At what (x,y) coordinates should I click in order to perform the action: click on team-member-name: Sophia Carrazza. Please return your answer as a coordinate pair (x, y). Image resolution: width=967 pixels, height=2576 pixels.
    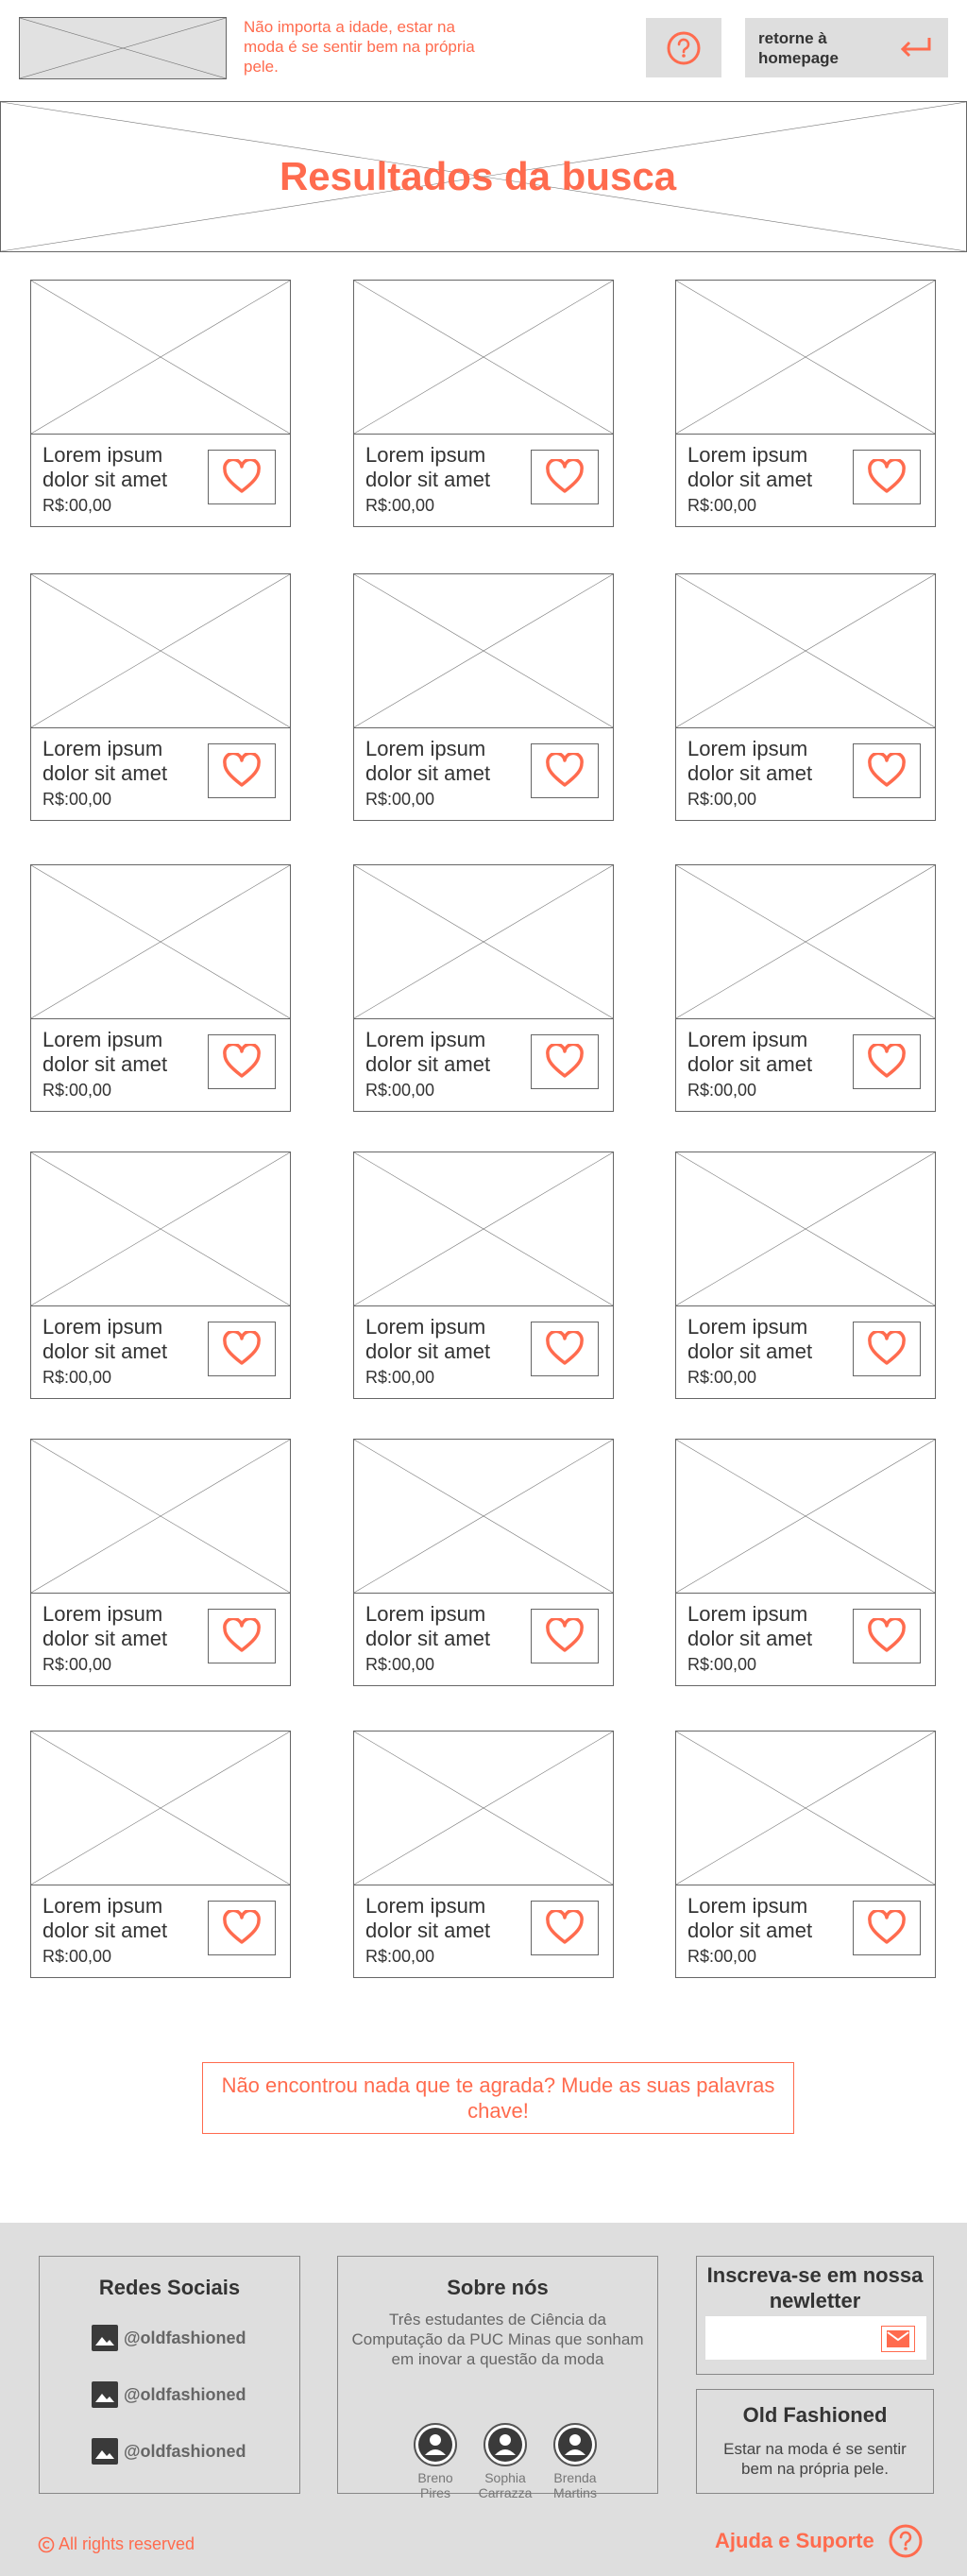
    Looking at the image, I should click on (506, 2485).